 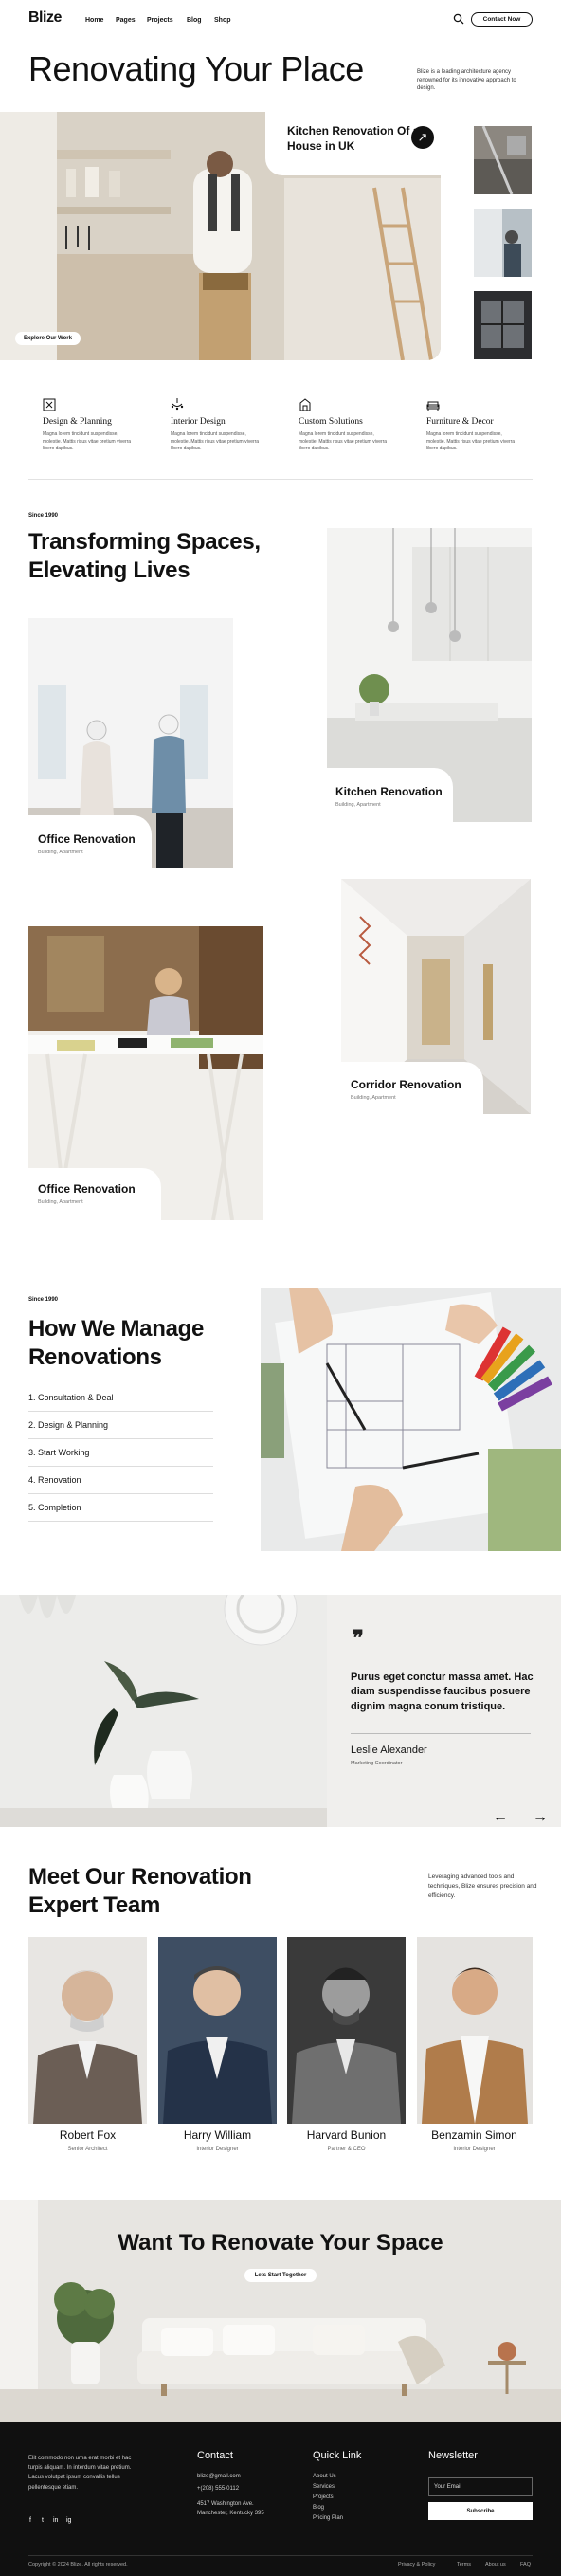 What do you see at coordinates (525, 2564) in the screenshot?
I see `footer-bottom-link: FAQ` at bounding box center [525, 2564].